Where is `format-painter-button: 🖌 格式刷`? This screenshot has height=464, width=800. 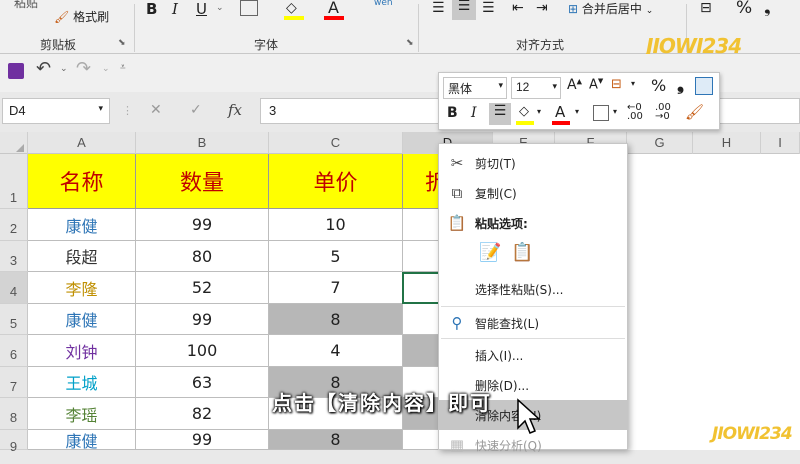 format-painter-button: 🖌 格式刷 is located at coordinates (81, 16).